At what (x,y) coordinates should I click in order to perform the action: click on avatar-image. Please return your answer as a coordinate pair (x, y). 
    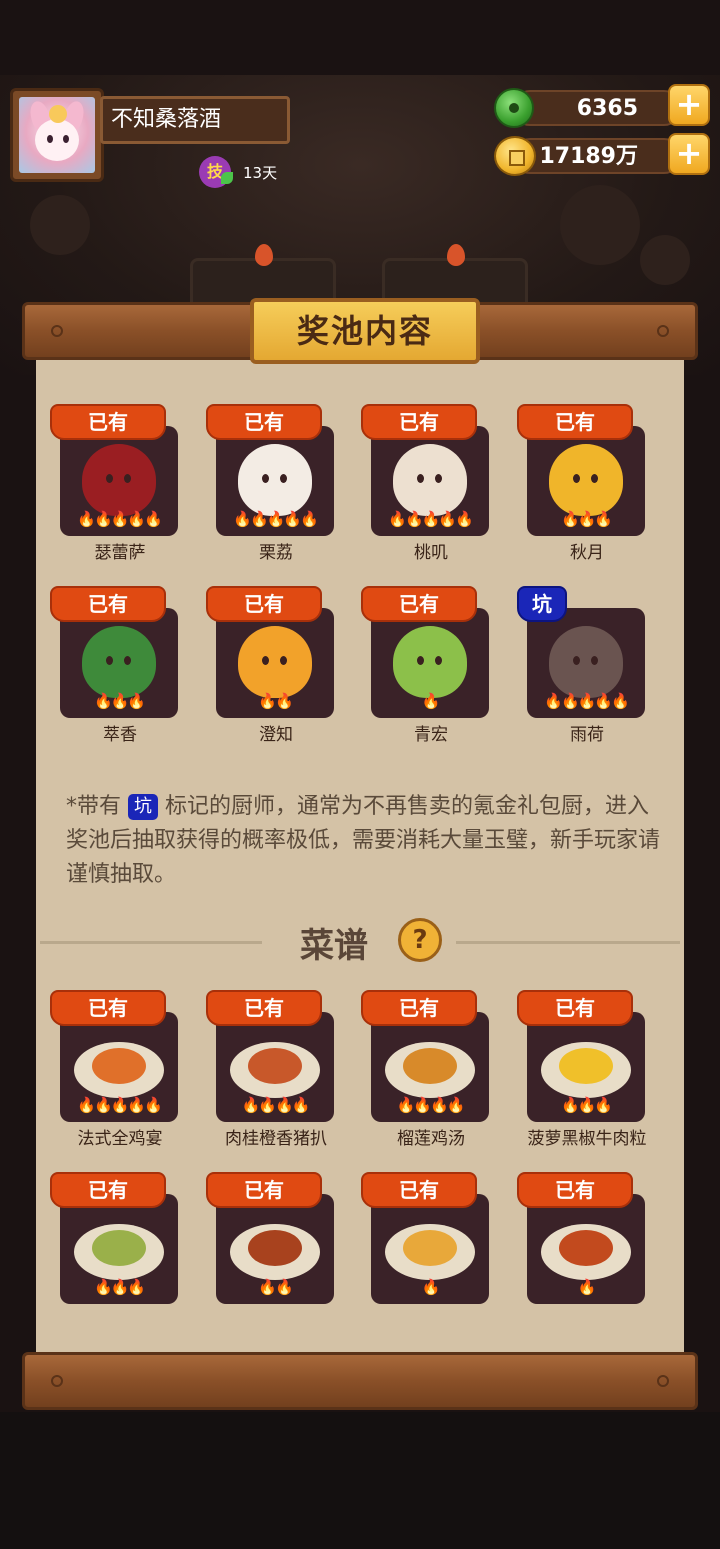
    Looking at the image, I should click on (57, 135).